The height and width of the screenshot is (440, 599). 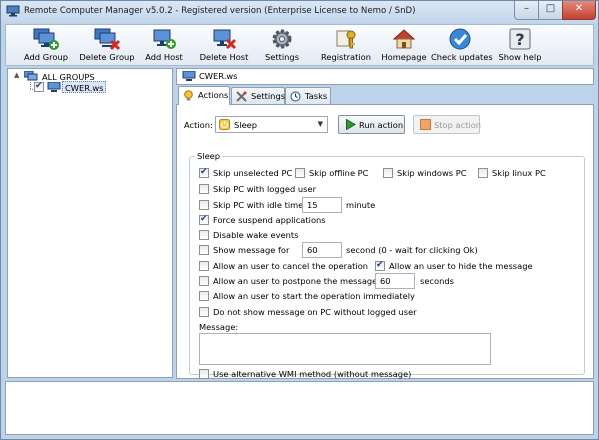 What do you see at coordinates (84, 87) in the screenshot?
I see `tree-host-label: CWER.ws` at bounding box center [84, 87].